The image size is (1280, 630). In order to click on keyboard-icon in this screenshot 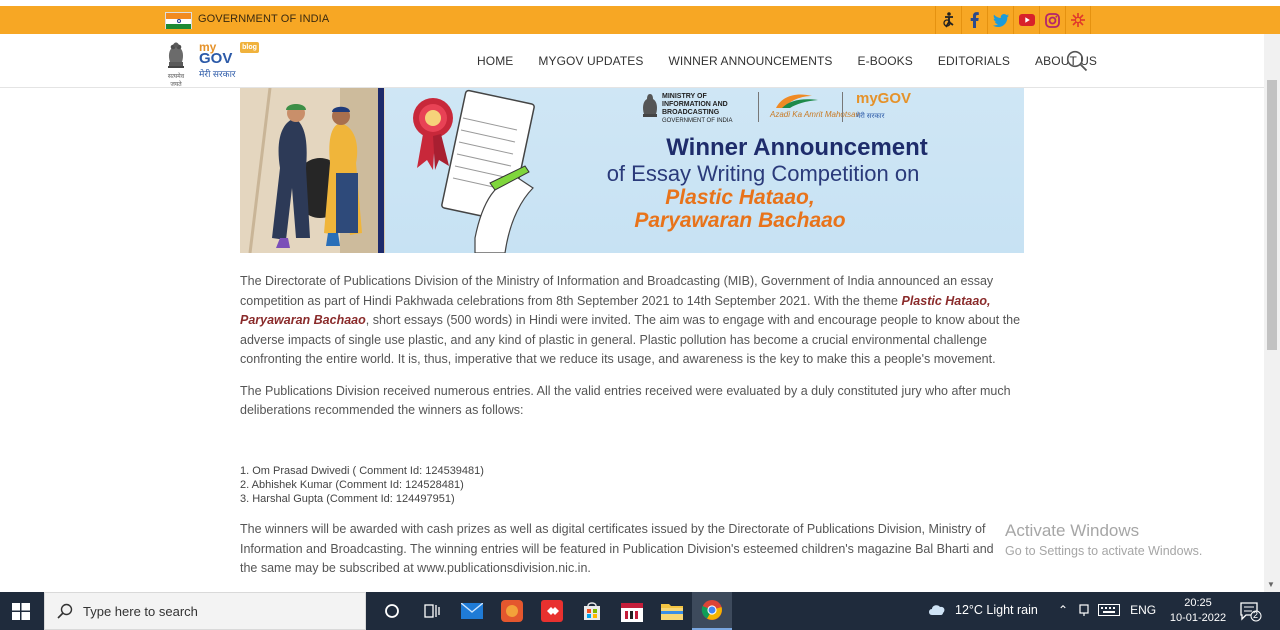, I will do `click(1109, 610)`.